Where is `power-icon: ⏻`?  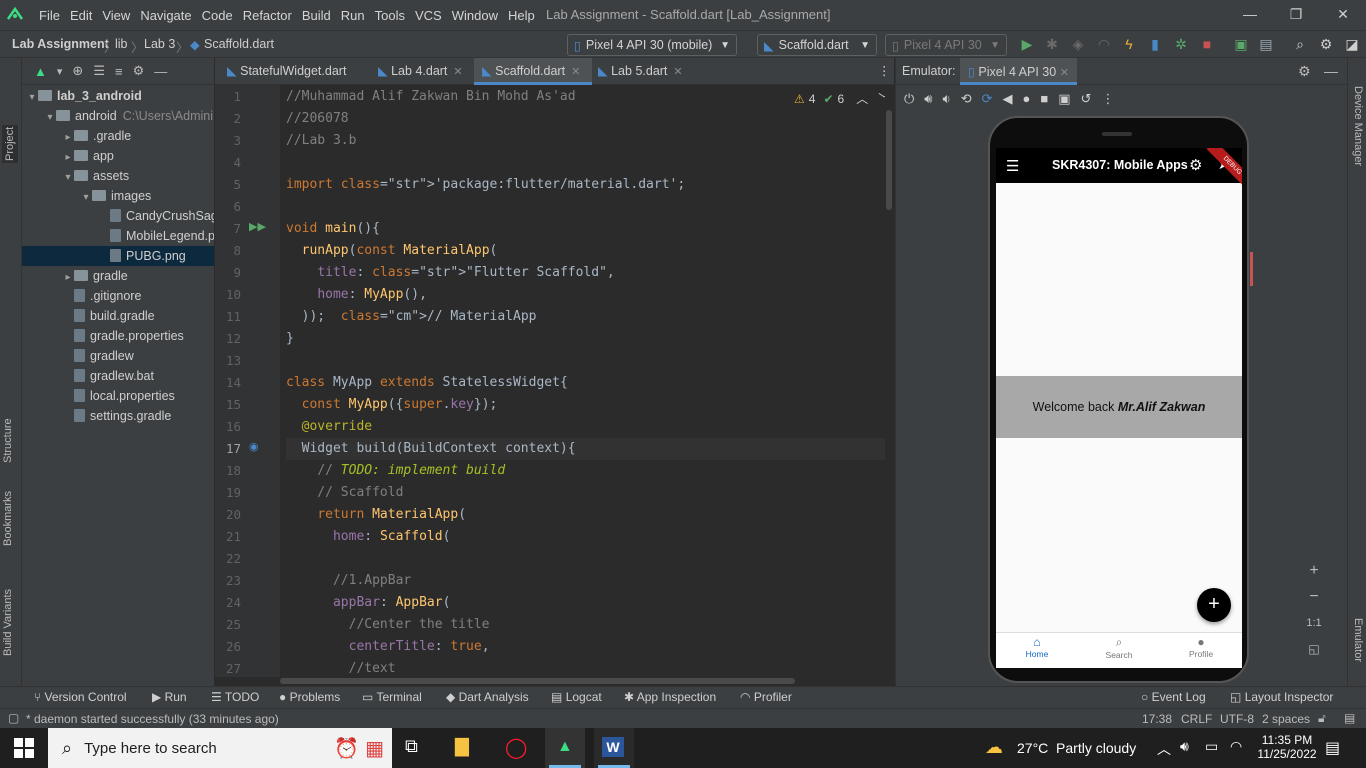 power-icon: ⏻ is located at coordinates (909, 99).